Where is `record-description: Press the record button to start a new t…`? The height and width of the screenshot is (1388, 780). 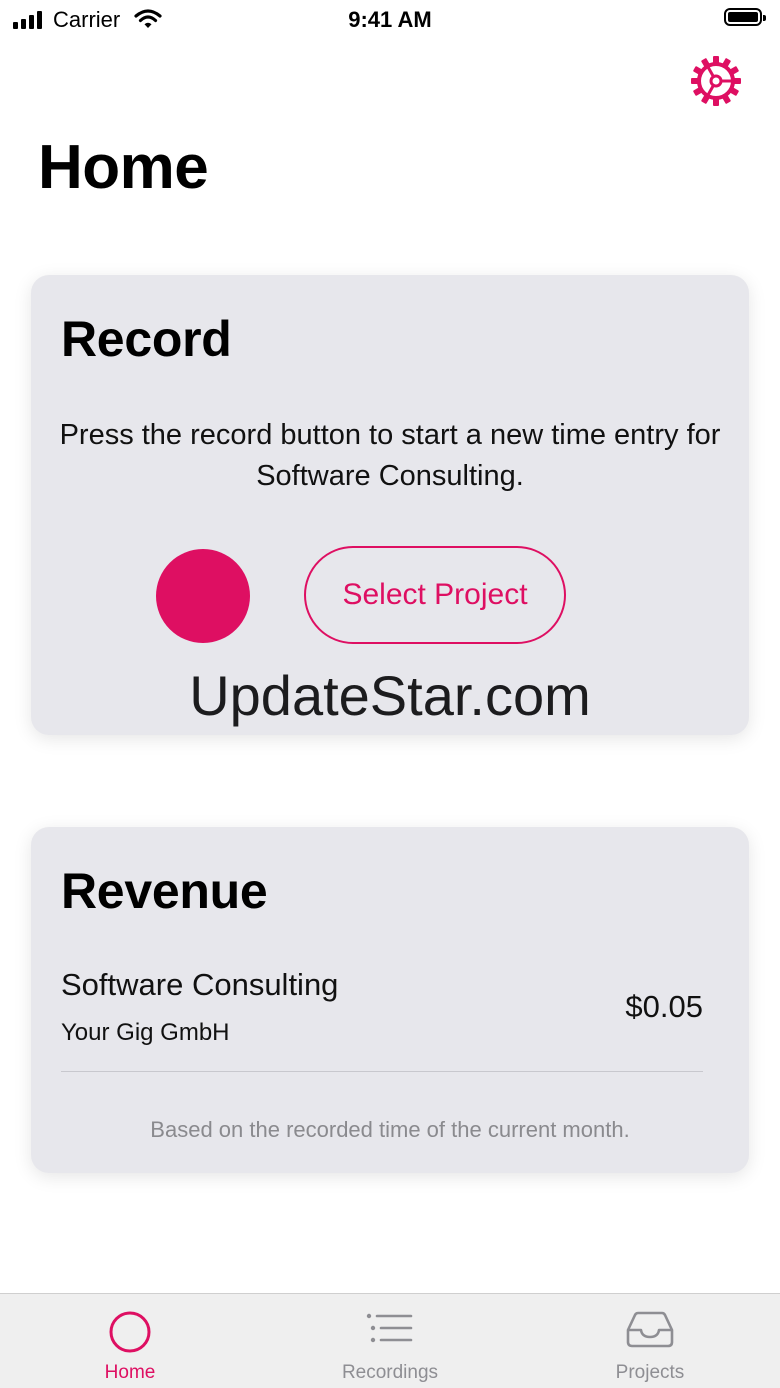 record-description: Press the record button to start a new t… is located at coordinates (390, 455).